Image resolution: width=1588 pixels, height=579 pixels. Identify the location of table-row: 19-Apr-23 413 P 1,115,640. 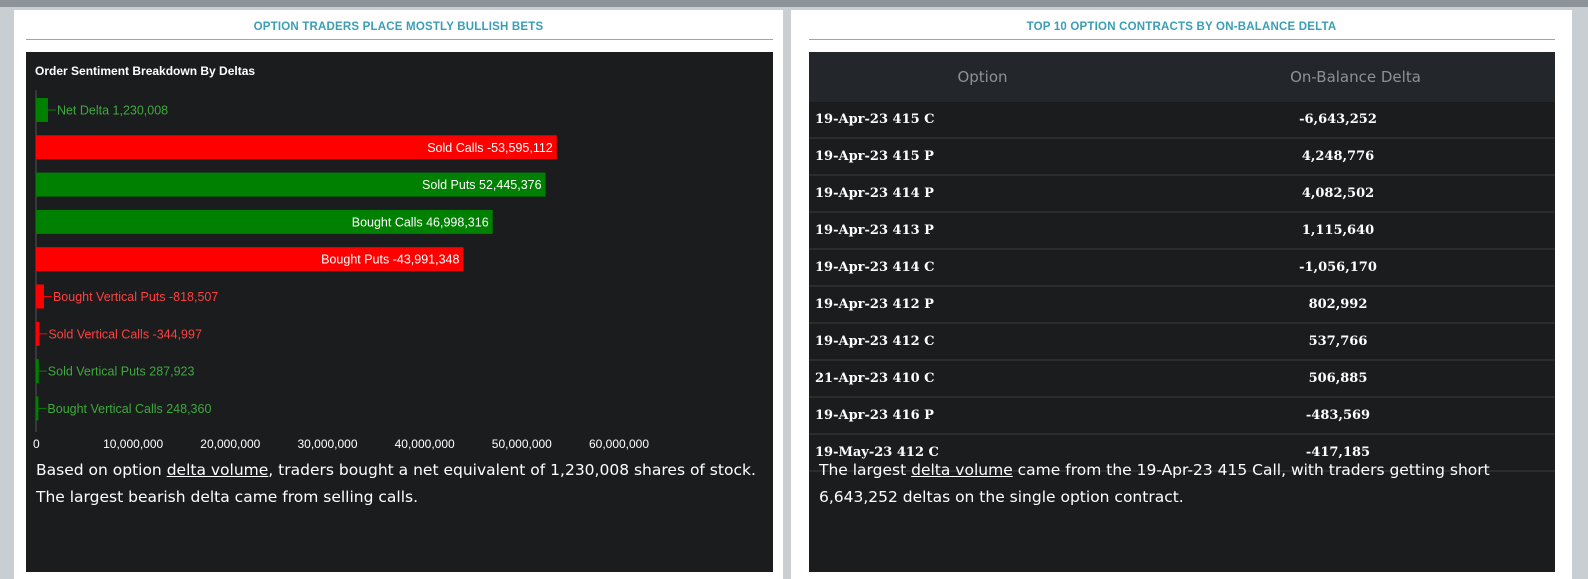
(1182, 231).